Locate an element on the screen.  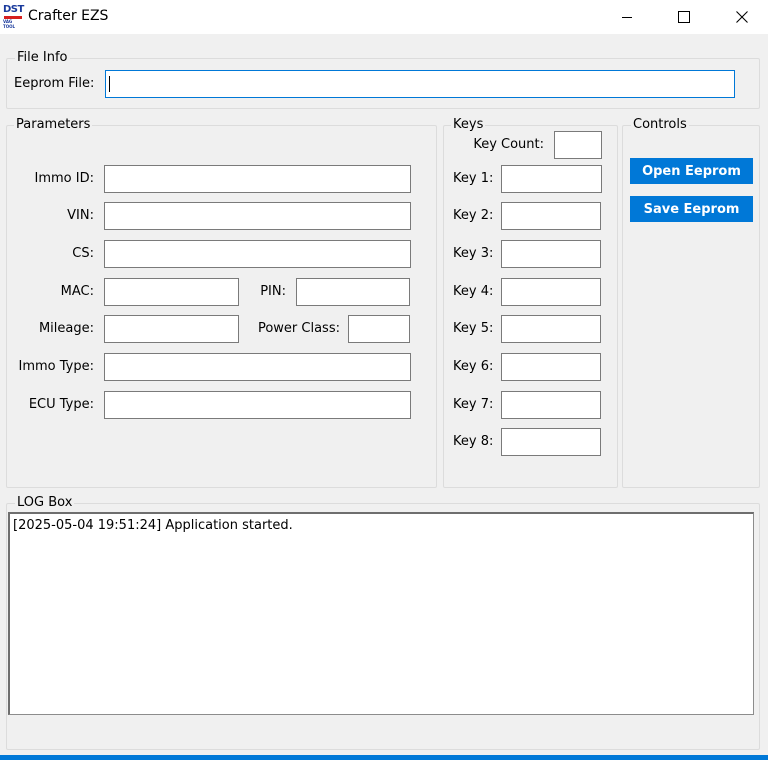
title-bar: DST VAG TOOL Crafter EZS is located at coordinates (384, 17).